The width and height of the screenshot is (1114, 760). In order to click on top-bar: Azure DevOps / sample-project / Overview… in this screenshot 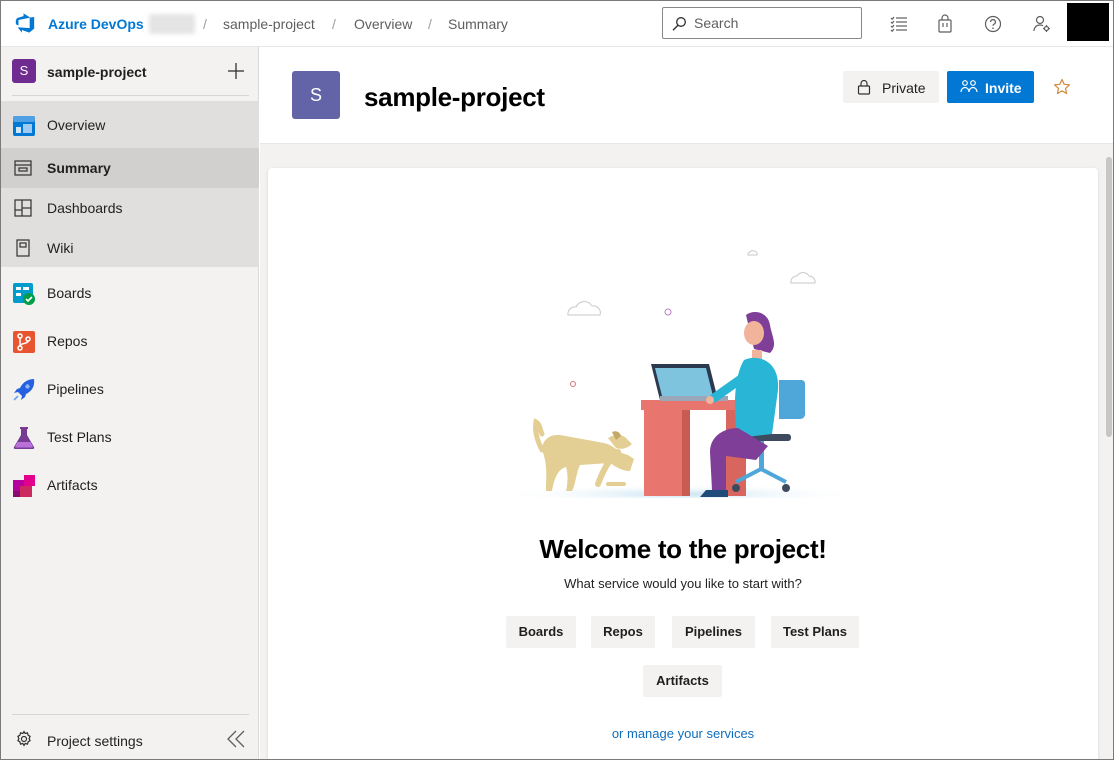, I will do `click(557, 24)`.